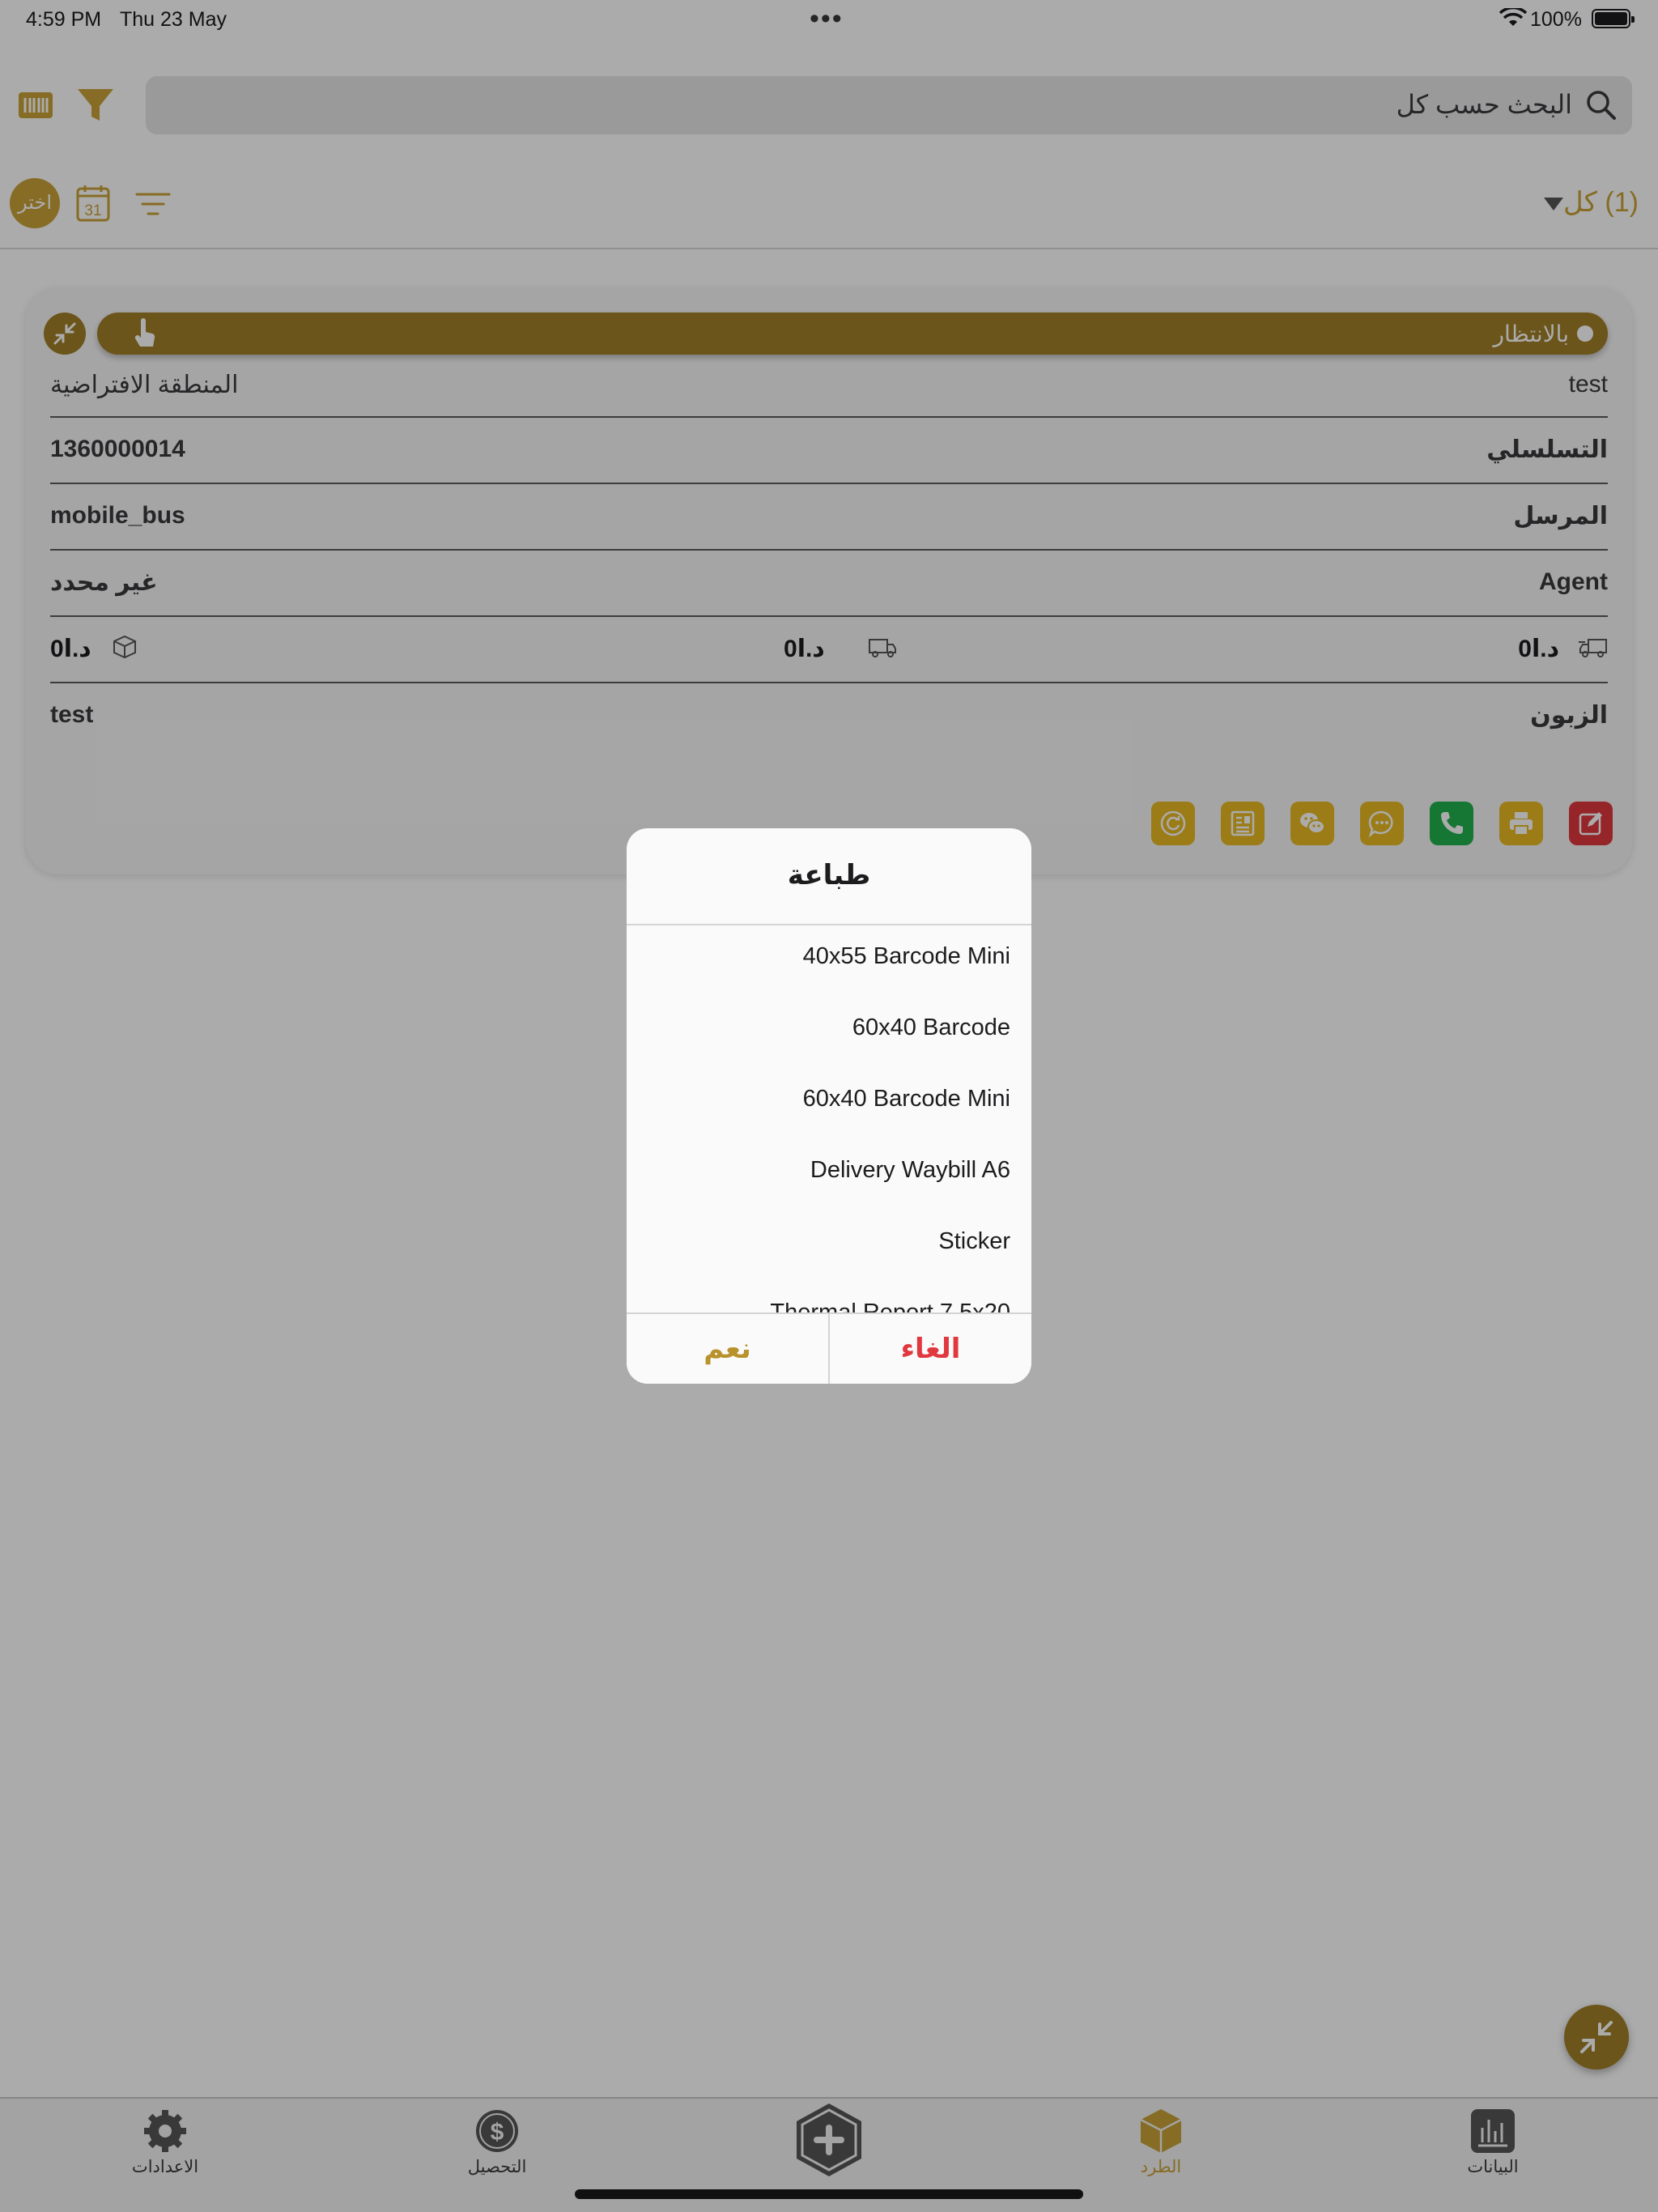 The height and width of the screenshot is (2212, 1658). What do you see at coordinates (829, 876) in the screenshot?
I see `dialog-title: طباعة` at bounding box center [829, 876].